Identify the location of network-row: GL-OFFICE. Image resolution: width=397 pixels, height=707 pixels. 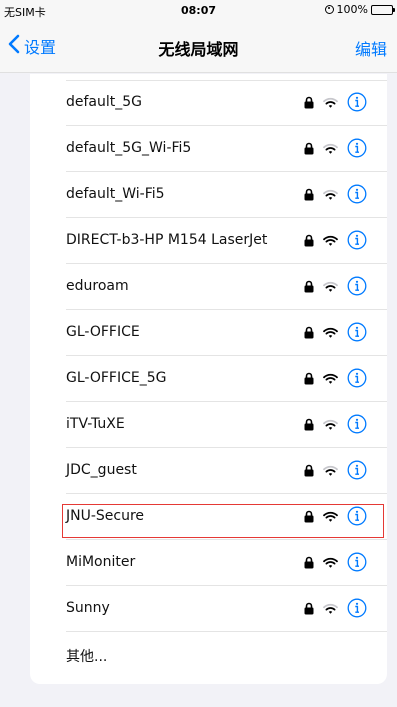
(208, 333).